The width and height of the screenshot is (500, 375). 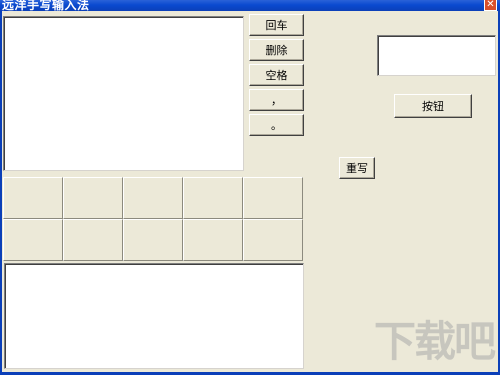 What do you see at coordinates (276, 25) in the screenshot?
I see `enter-button: 回车` at bounding box center [276, 25].